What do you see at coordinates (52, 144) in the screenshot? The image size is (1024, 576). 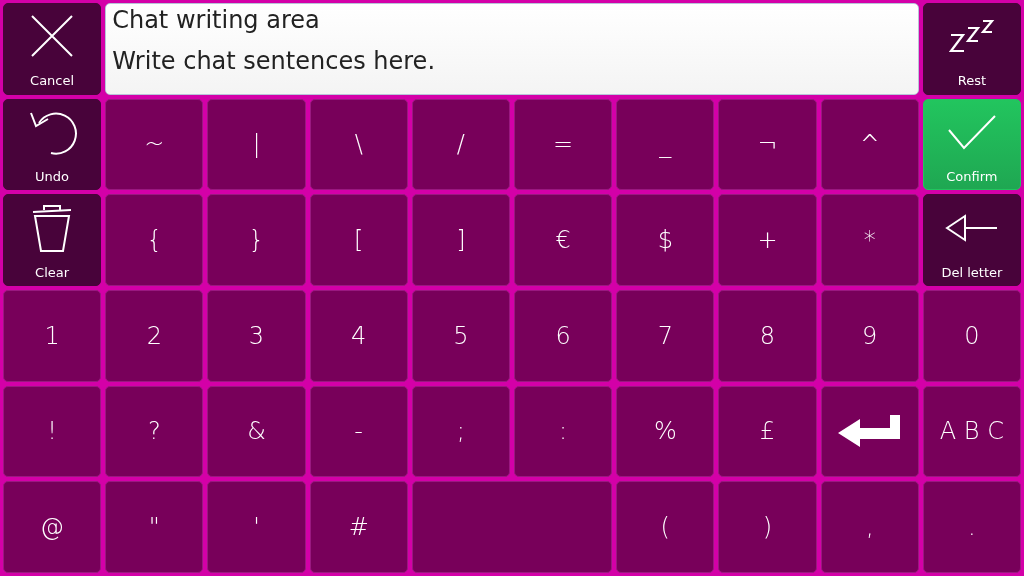 I see `undo-button: Undo` at bounding box center [52, 144].